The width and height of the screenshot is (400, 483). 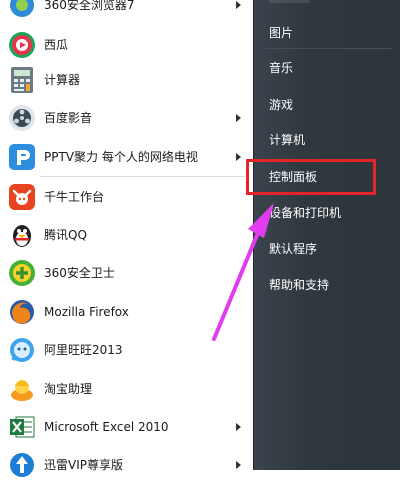 I want to click on calculator-icon, so click(x=22, y=80).